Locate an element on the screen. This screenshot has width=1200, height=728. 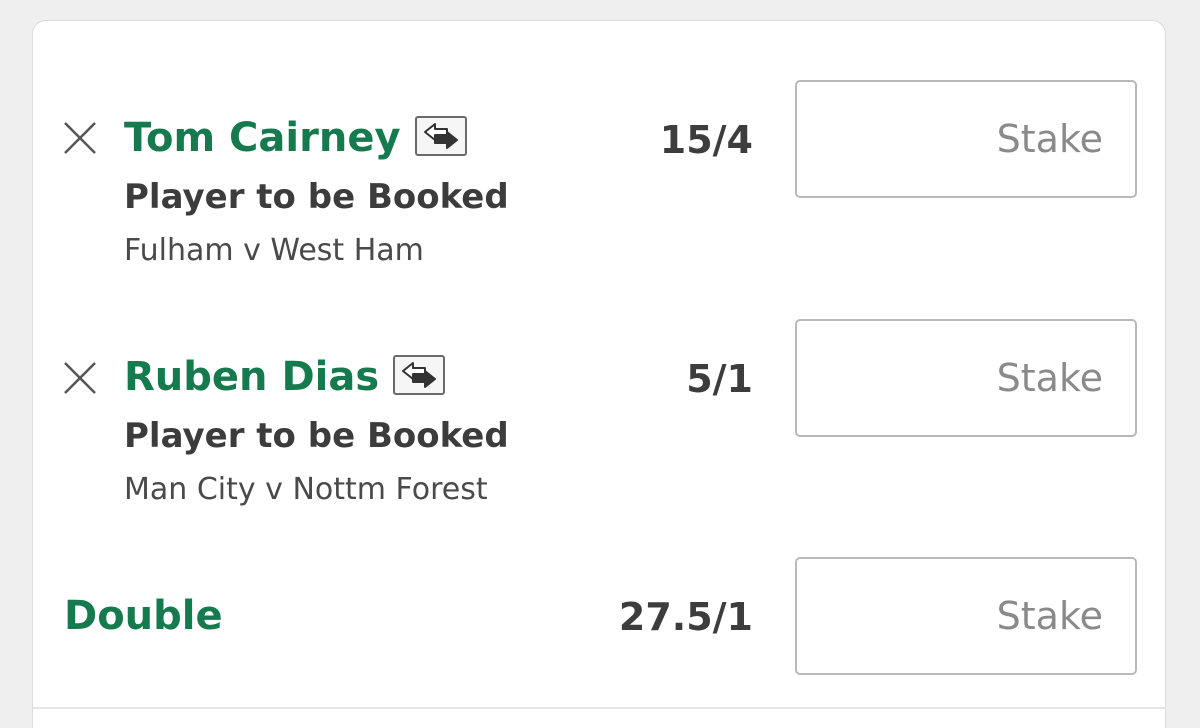
multiple-stake-input is located at coordinates (966, 616).